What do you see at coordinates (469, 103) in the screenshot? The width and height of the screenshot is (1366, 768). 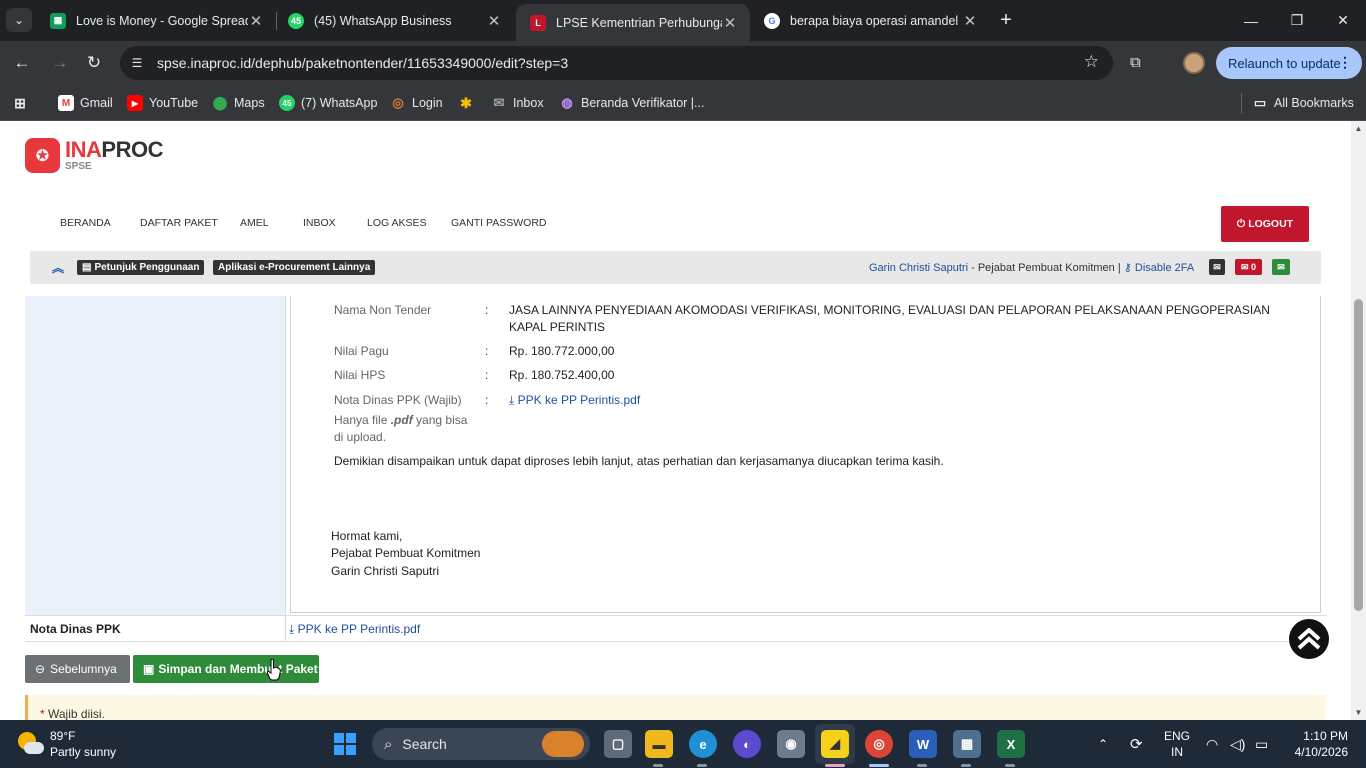 I see `bookmark-photos: ✱` at bounding box center [469, 103].